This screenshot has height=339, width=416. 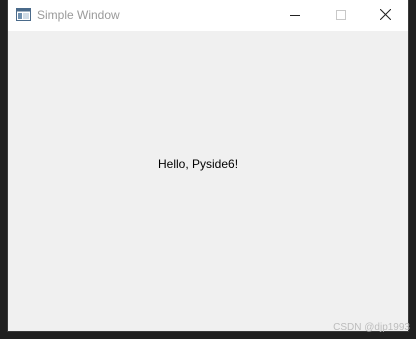 What do you see at coordinates (371, 327) in the screenshot?
I see `watermark-text: CSDN @djp1993` at bounding box center [371, 327].